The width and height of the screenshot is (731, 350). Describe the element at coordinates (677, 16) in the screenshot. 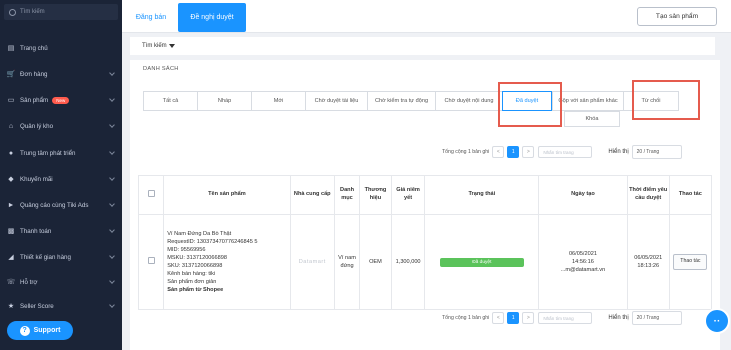

I see `create-product-button: Tạo sản phẩm` at that location.